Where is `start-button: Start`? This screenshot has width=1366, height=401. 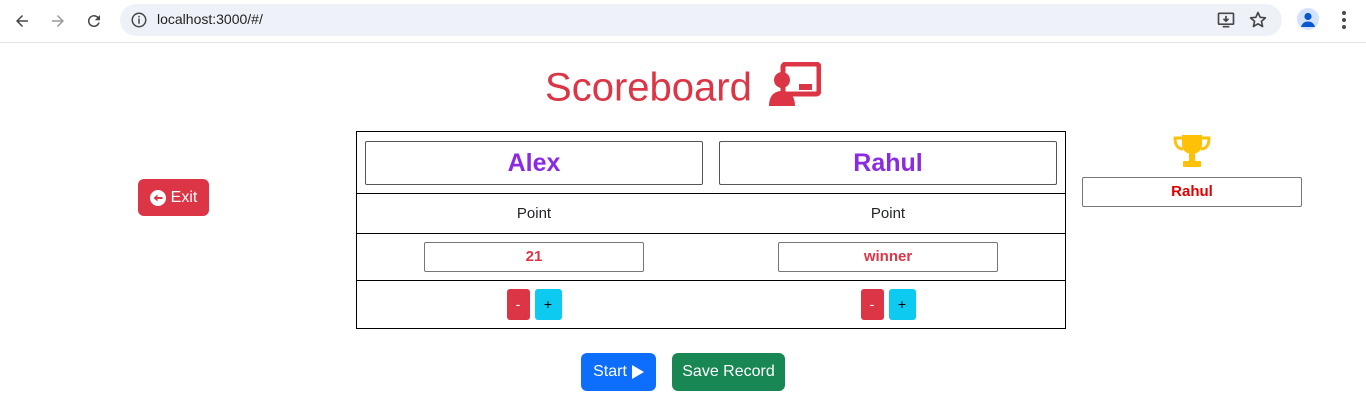
start-button: Start is located at coordinates (618, 372).